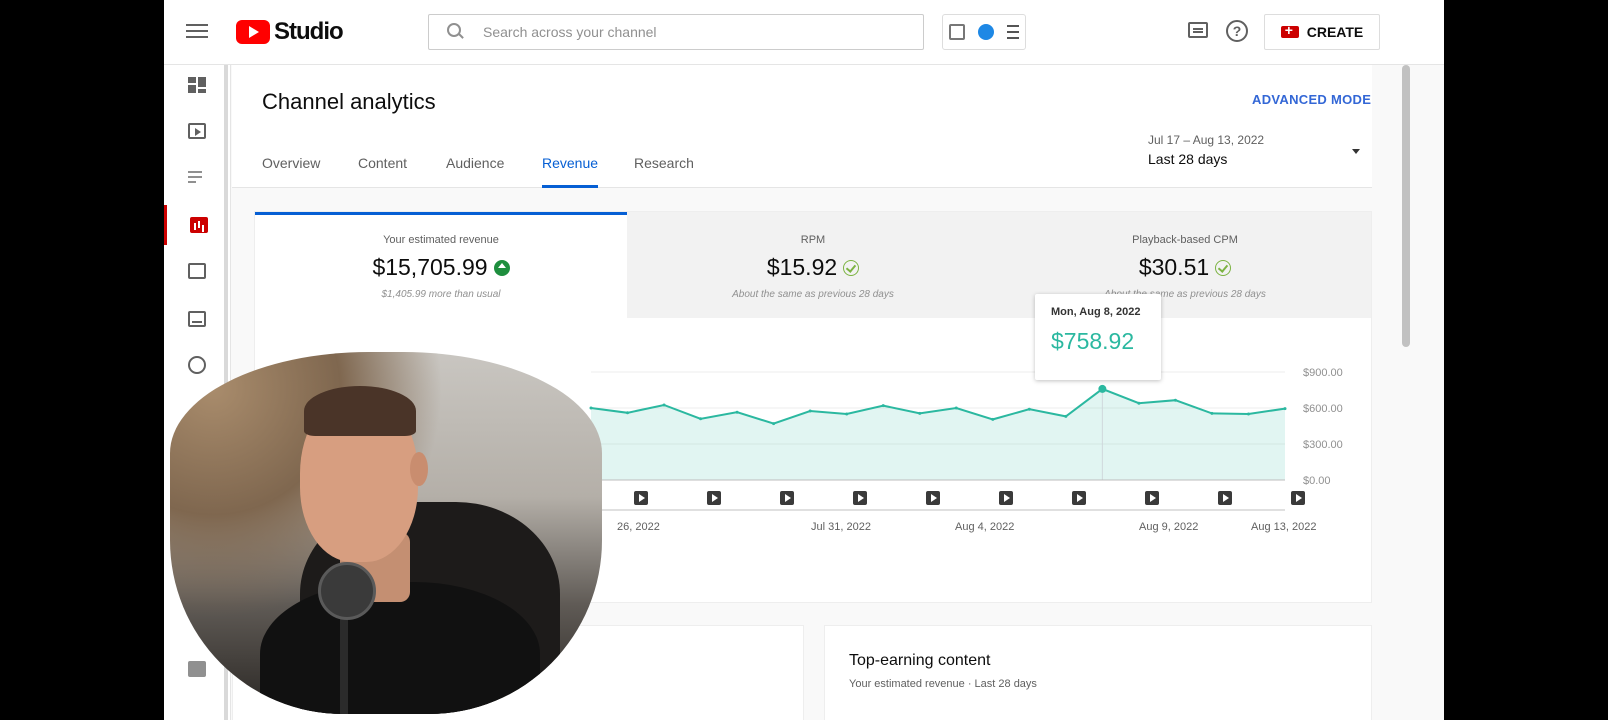 The image size is (1608, 720). What do you see at coordinates (1198, 30) in the screenshot?
I see `send-feedback-icon` at bounding box center [1198, 30].